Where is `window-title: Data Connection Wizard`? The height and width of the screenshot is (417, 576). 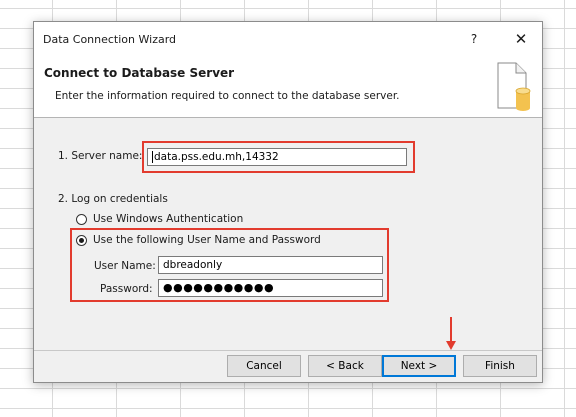
window-title: Data Connection Wizard is located at coordinates (110, 39).